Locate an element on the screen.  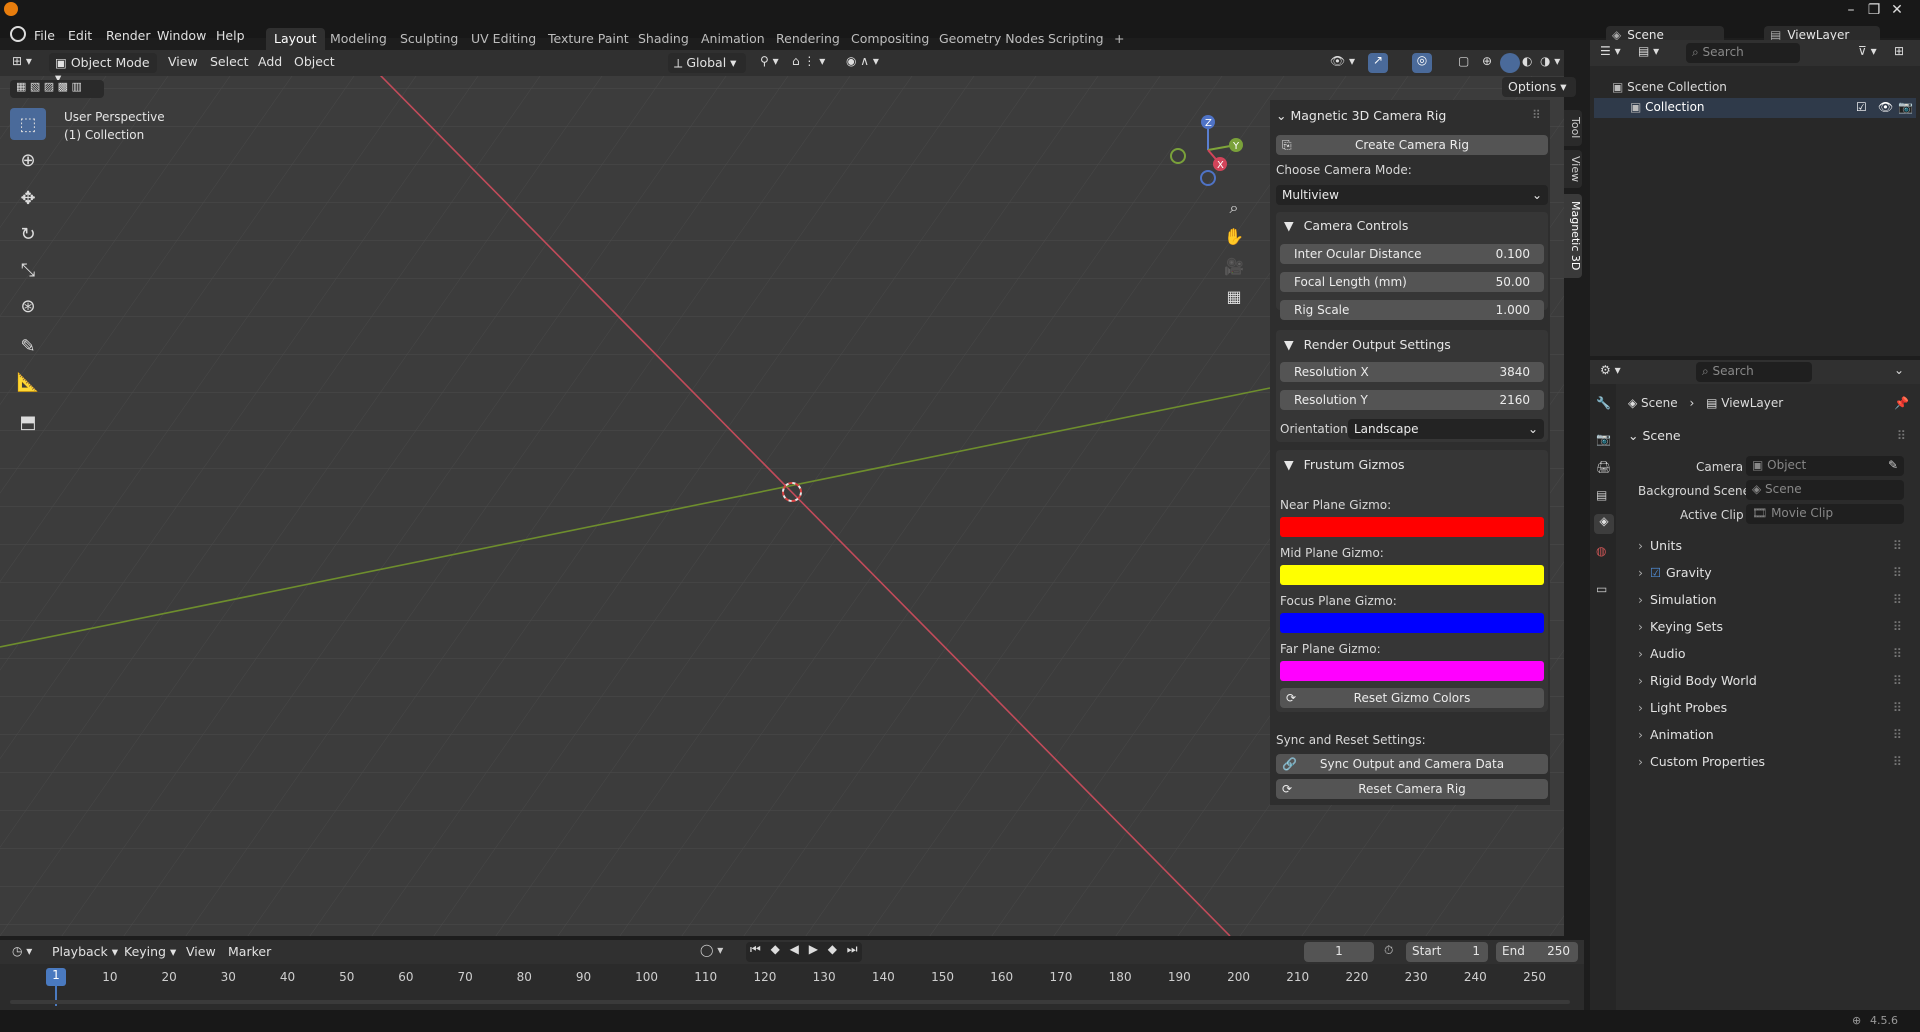
outliner-row-collection: ▣ Collection ☑ 👁 📷 is located at coordinates (1755, 108).